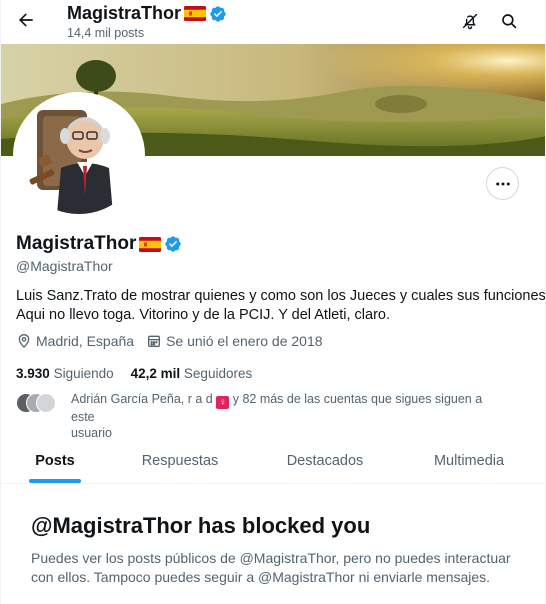 This screenshot has height=604, width=546. I want to click on notifications-toggle-button, so click(470, 21).